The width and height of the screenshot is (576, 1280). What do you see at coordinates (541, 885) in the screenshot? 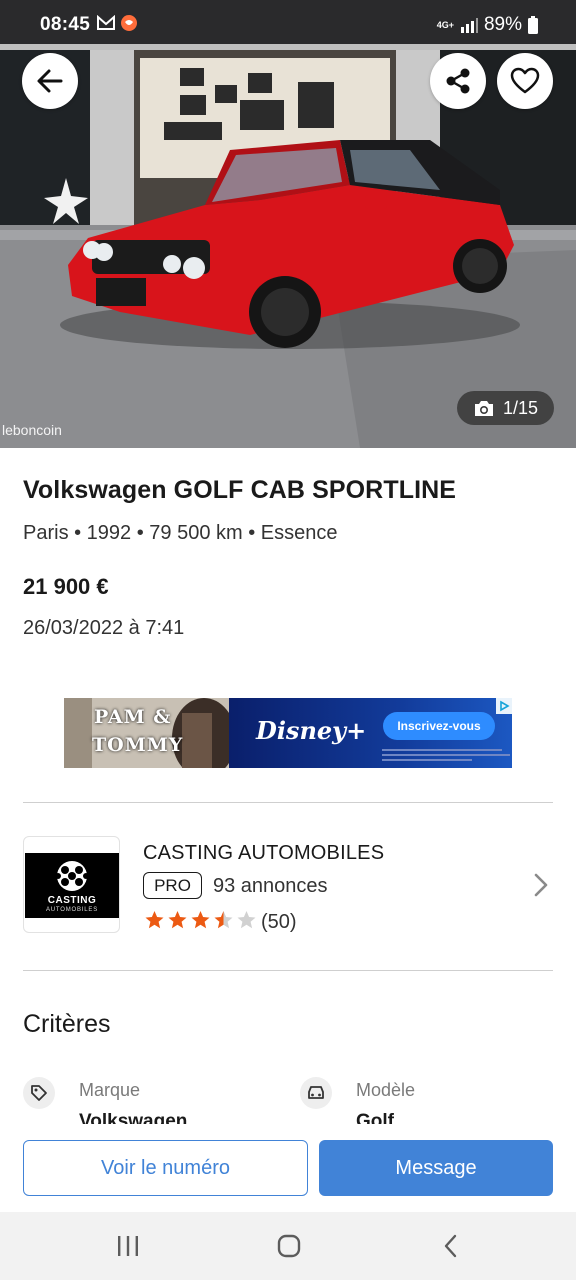
I see `chevron-right-icon` at bounding box center [541, 885].